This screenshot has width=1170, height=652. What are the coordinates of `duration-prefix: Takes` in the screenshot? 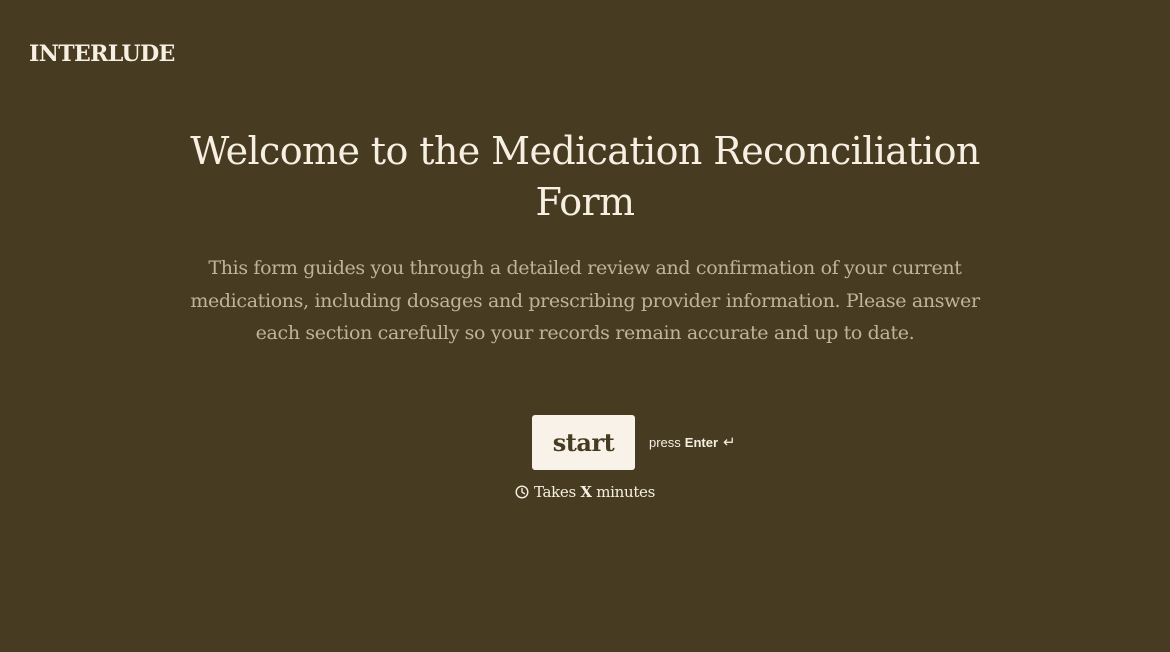 It's located at (554, 492).